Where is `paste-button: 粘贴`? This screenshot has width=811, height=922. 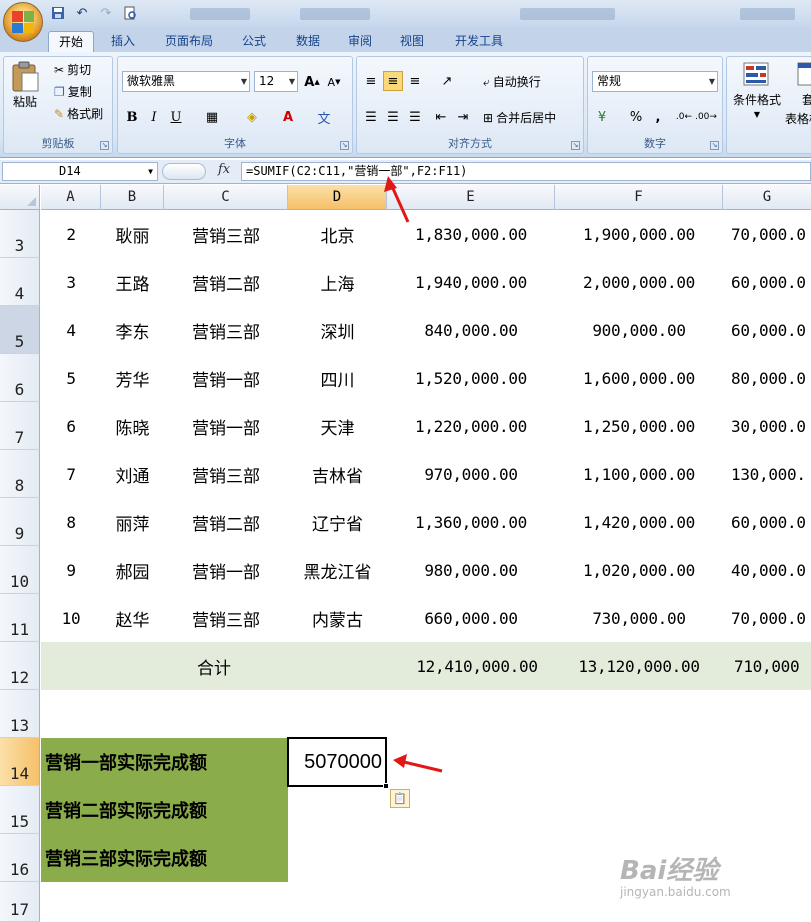 paste-button: 粘贴 is located at coordinates (25, 85).